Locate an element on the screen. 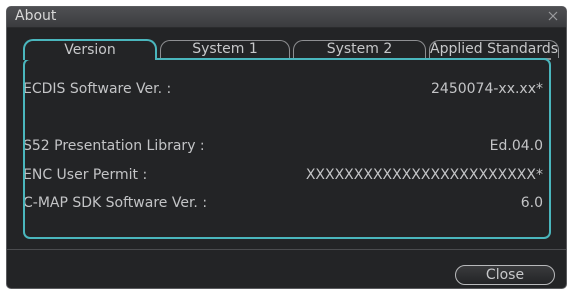  tab-system-1: System 1 is located at coordinates (225, 49).